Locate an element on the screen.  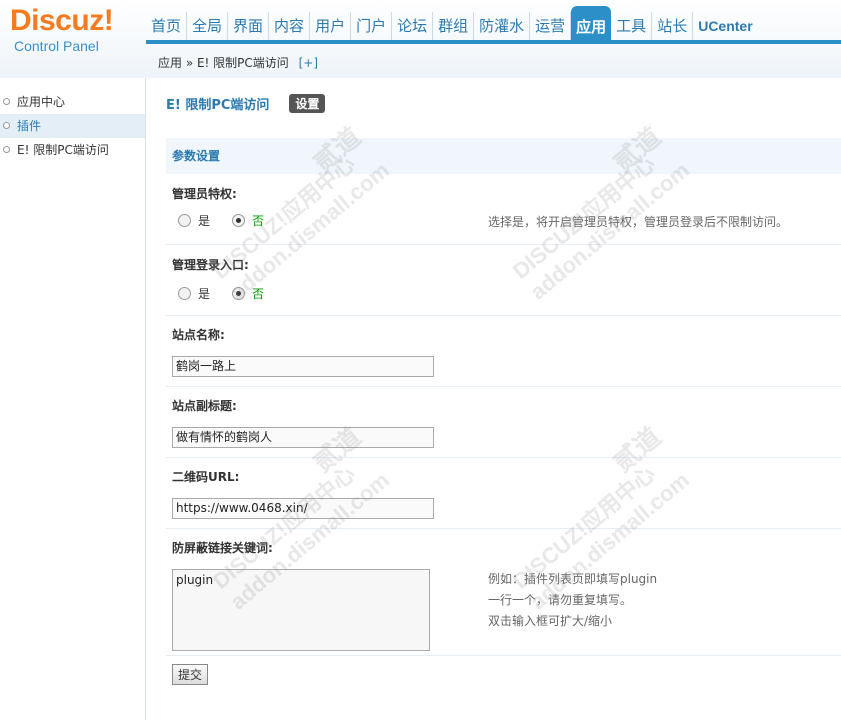
admin-privilege-radio-group: 是 否 is located at coordinates (232, 220).